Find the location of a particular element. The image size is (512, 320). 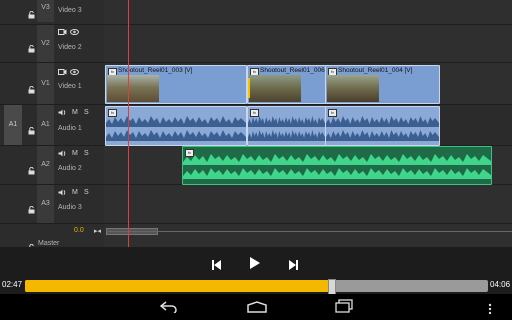

scrub-track is located at coordinates (256, 287).